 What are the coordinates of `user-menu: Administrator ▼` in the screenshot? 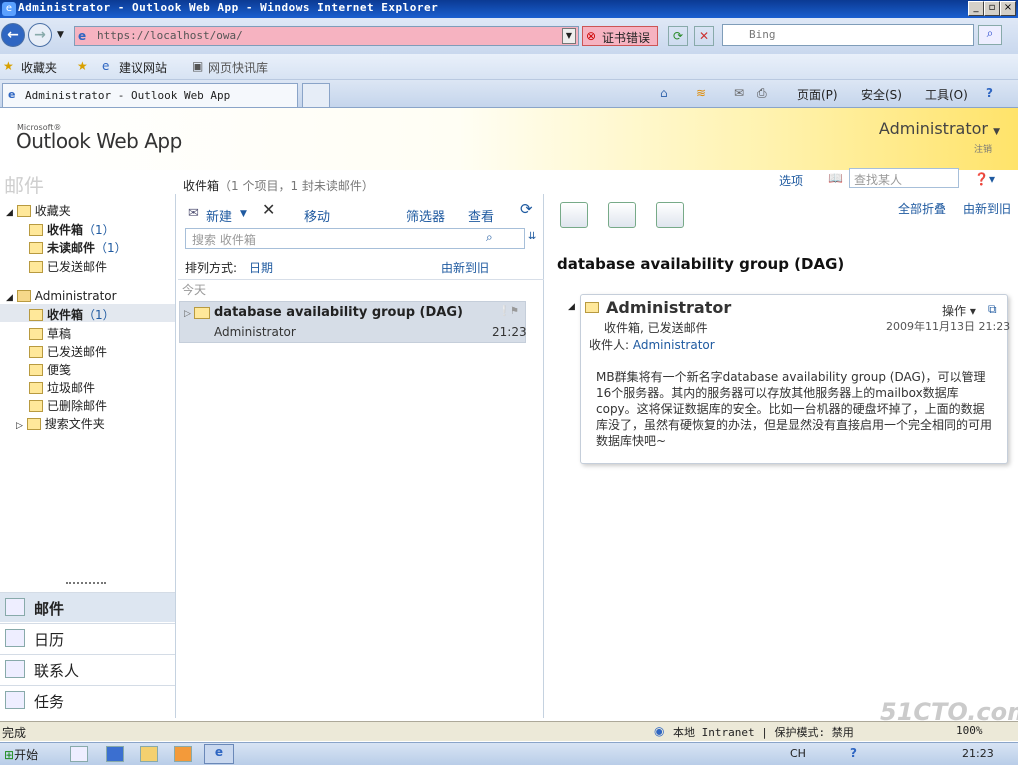 It's located at (939, 128).